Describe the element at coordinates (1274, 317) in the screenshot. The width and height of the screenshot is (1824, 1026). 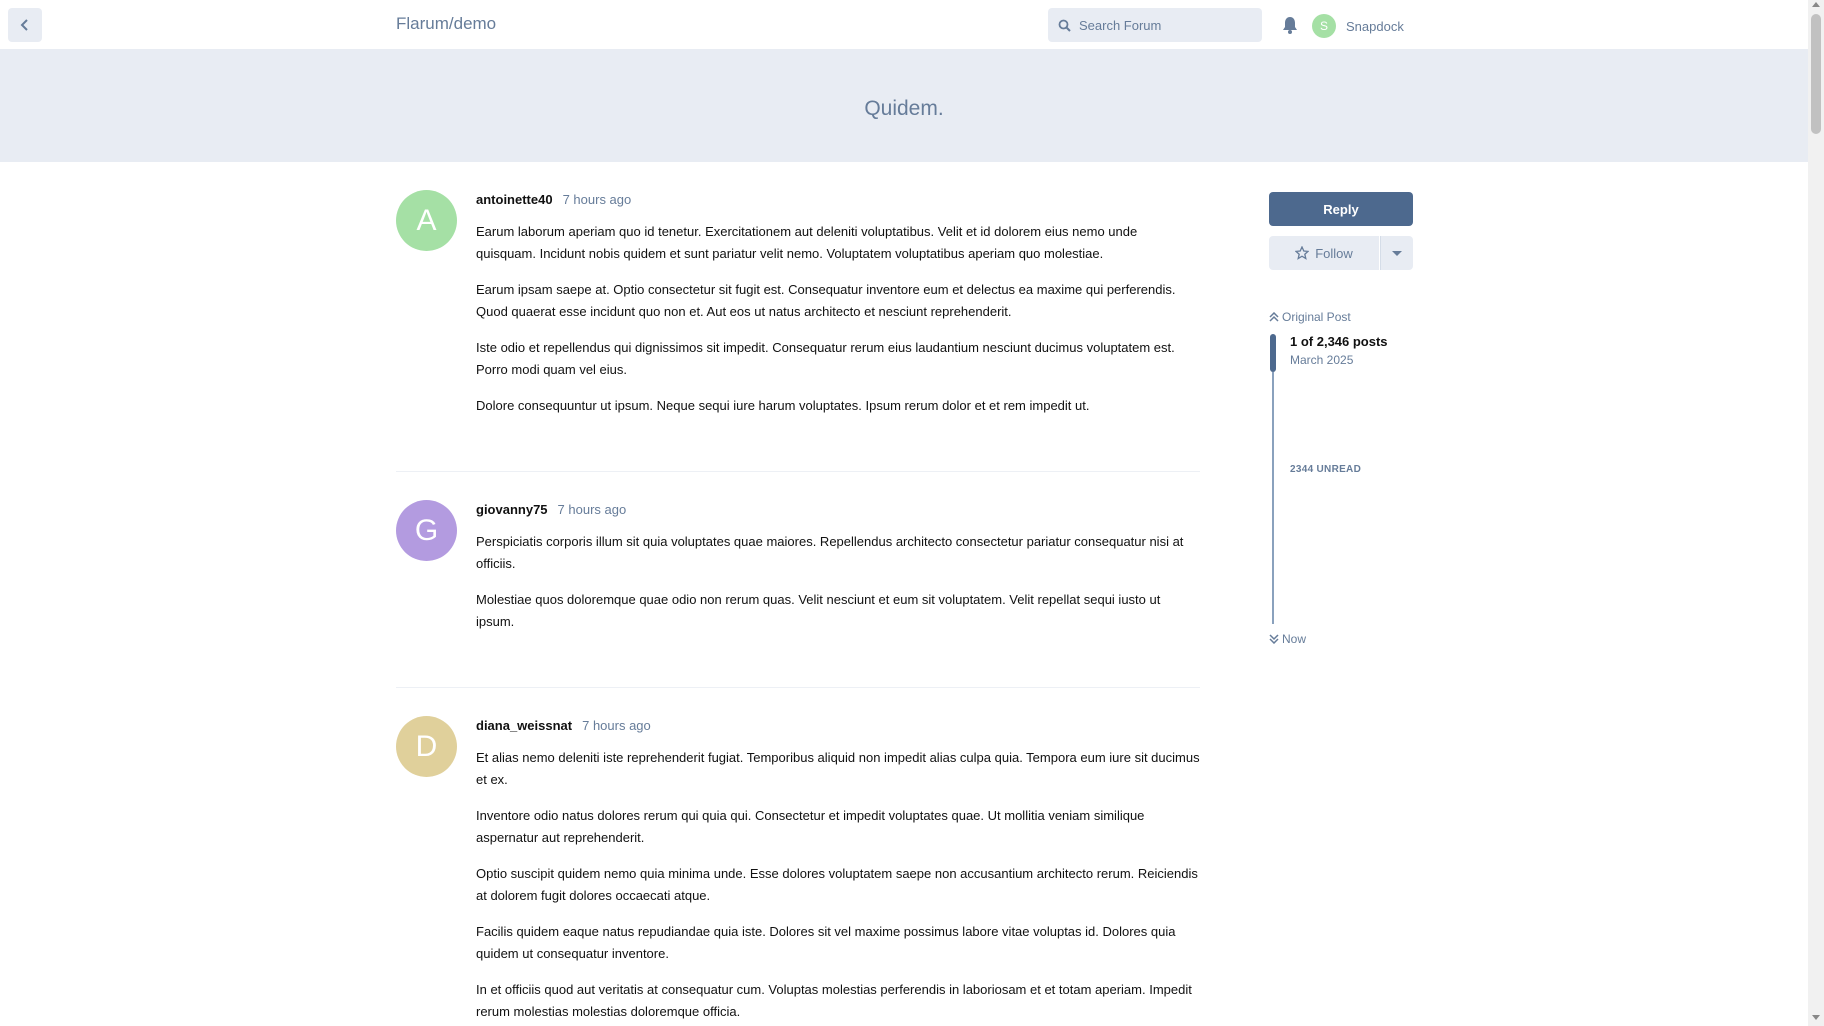
I see `double-chevron-up-icon` at that location.